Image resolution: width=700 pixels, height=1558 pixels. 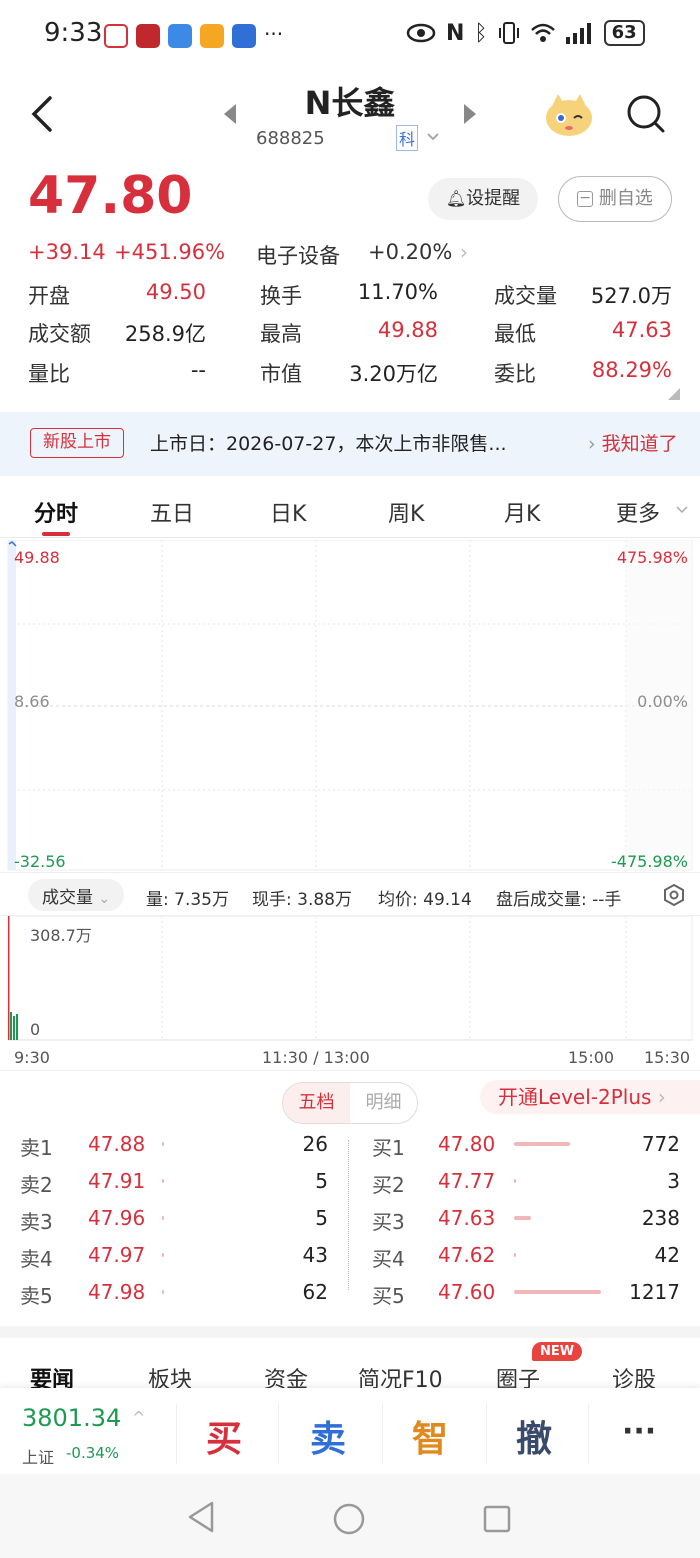 I want to click on tab-weekly-k: 周K, so click(x=406, y=512).